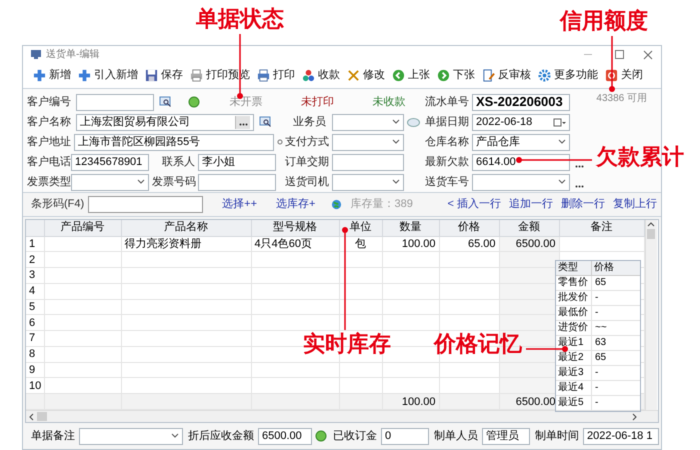 Image resolution: width=700 pixels, height=450 pixels. Describe the element at coordinates (321, 75) in the screenshot. I see `toolbar-button: 收款` at that location.